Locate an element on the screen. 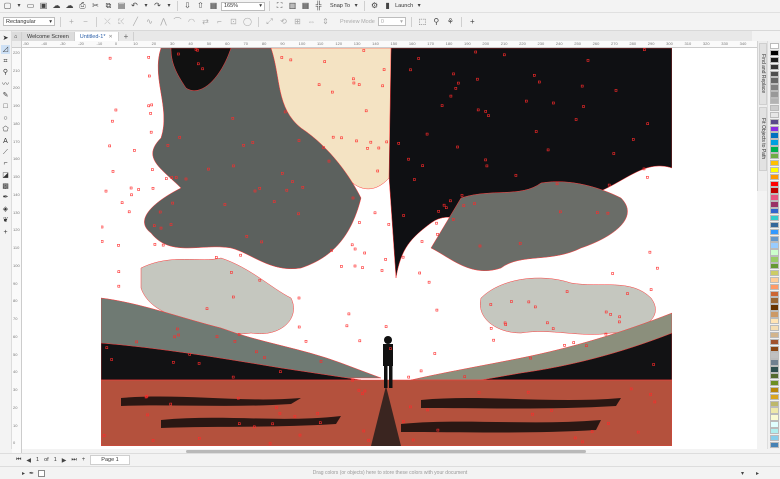  redo-icon: ↷ is located at coordinates (157, 6).